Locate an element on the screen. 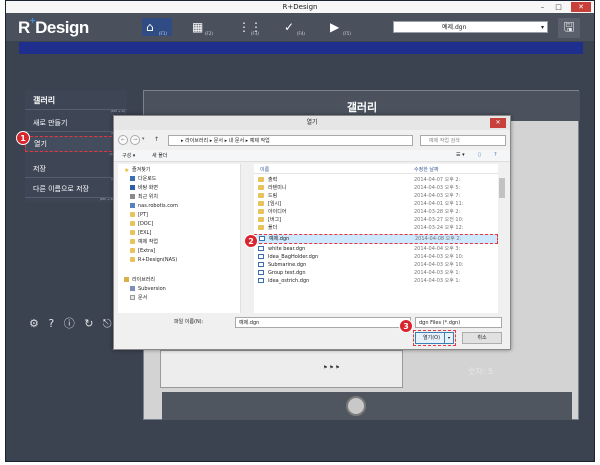 The height and width of the screenshot is (465, 600). nav-subversion: Subversion is located at coordinates (179, 289).